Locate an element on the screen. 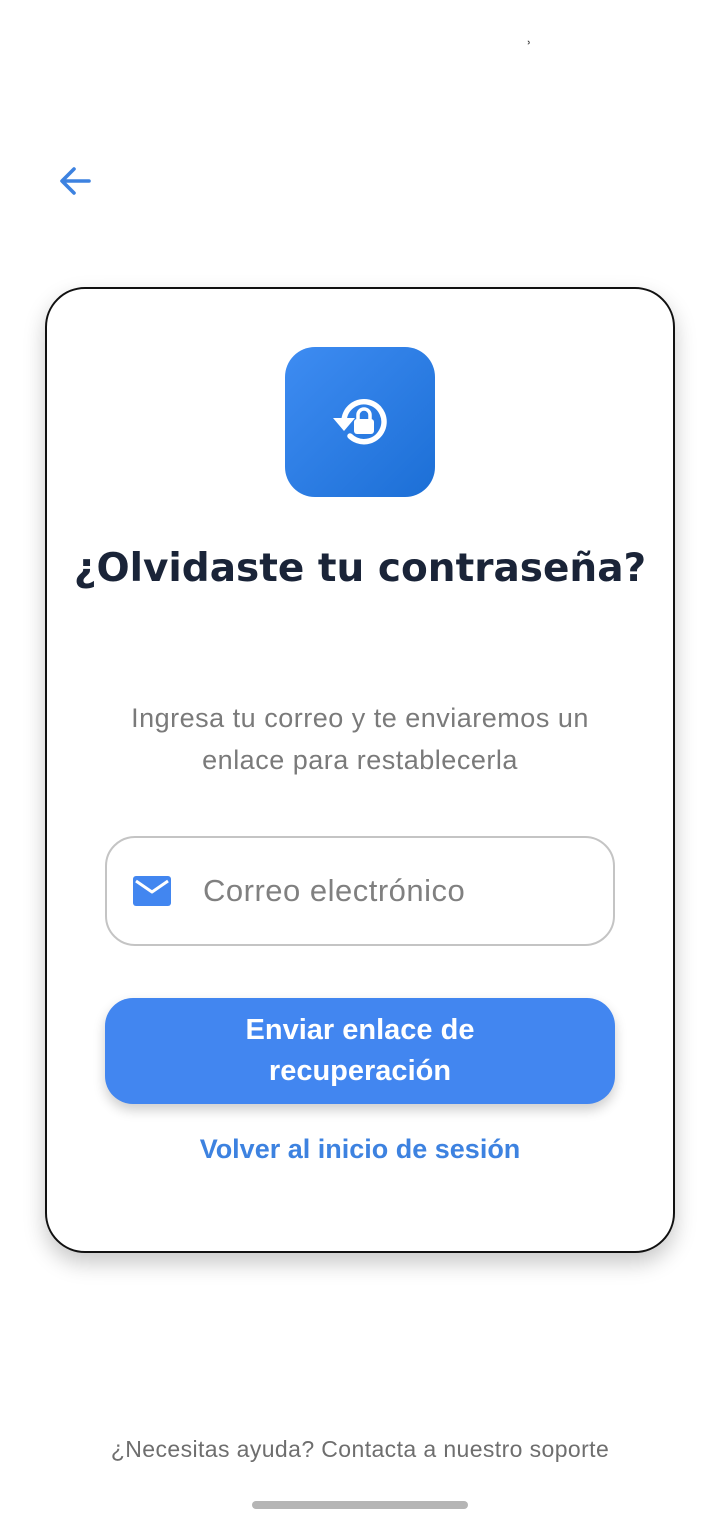  mail-icon is located at coordinates (152, 891).